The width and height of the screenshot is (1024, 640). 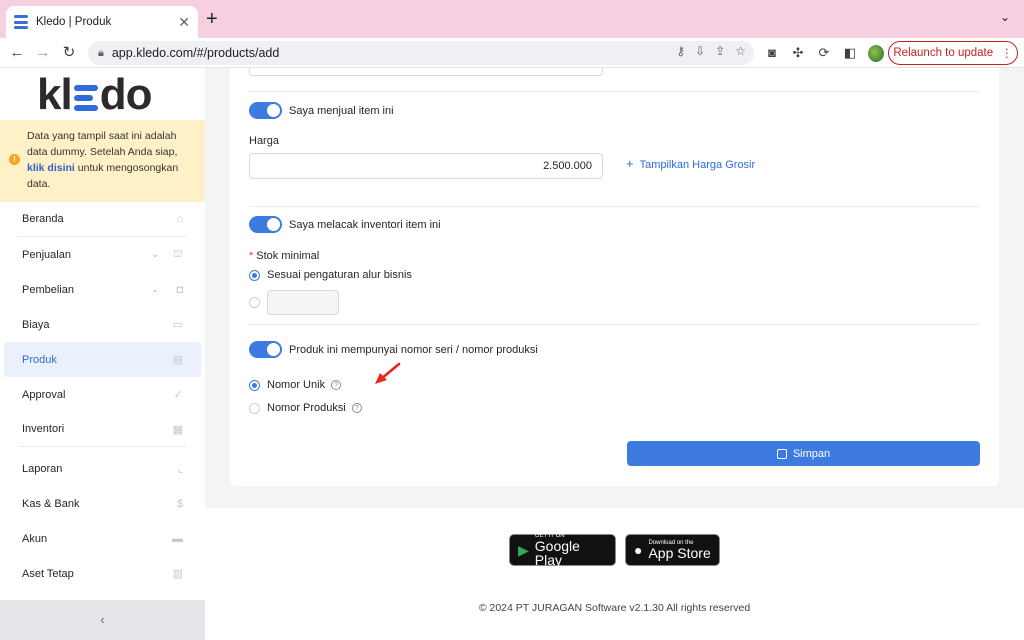 I want to click on min-stock-input, so click(x=303, y=302).